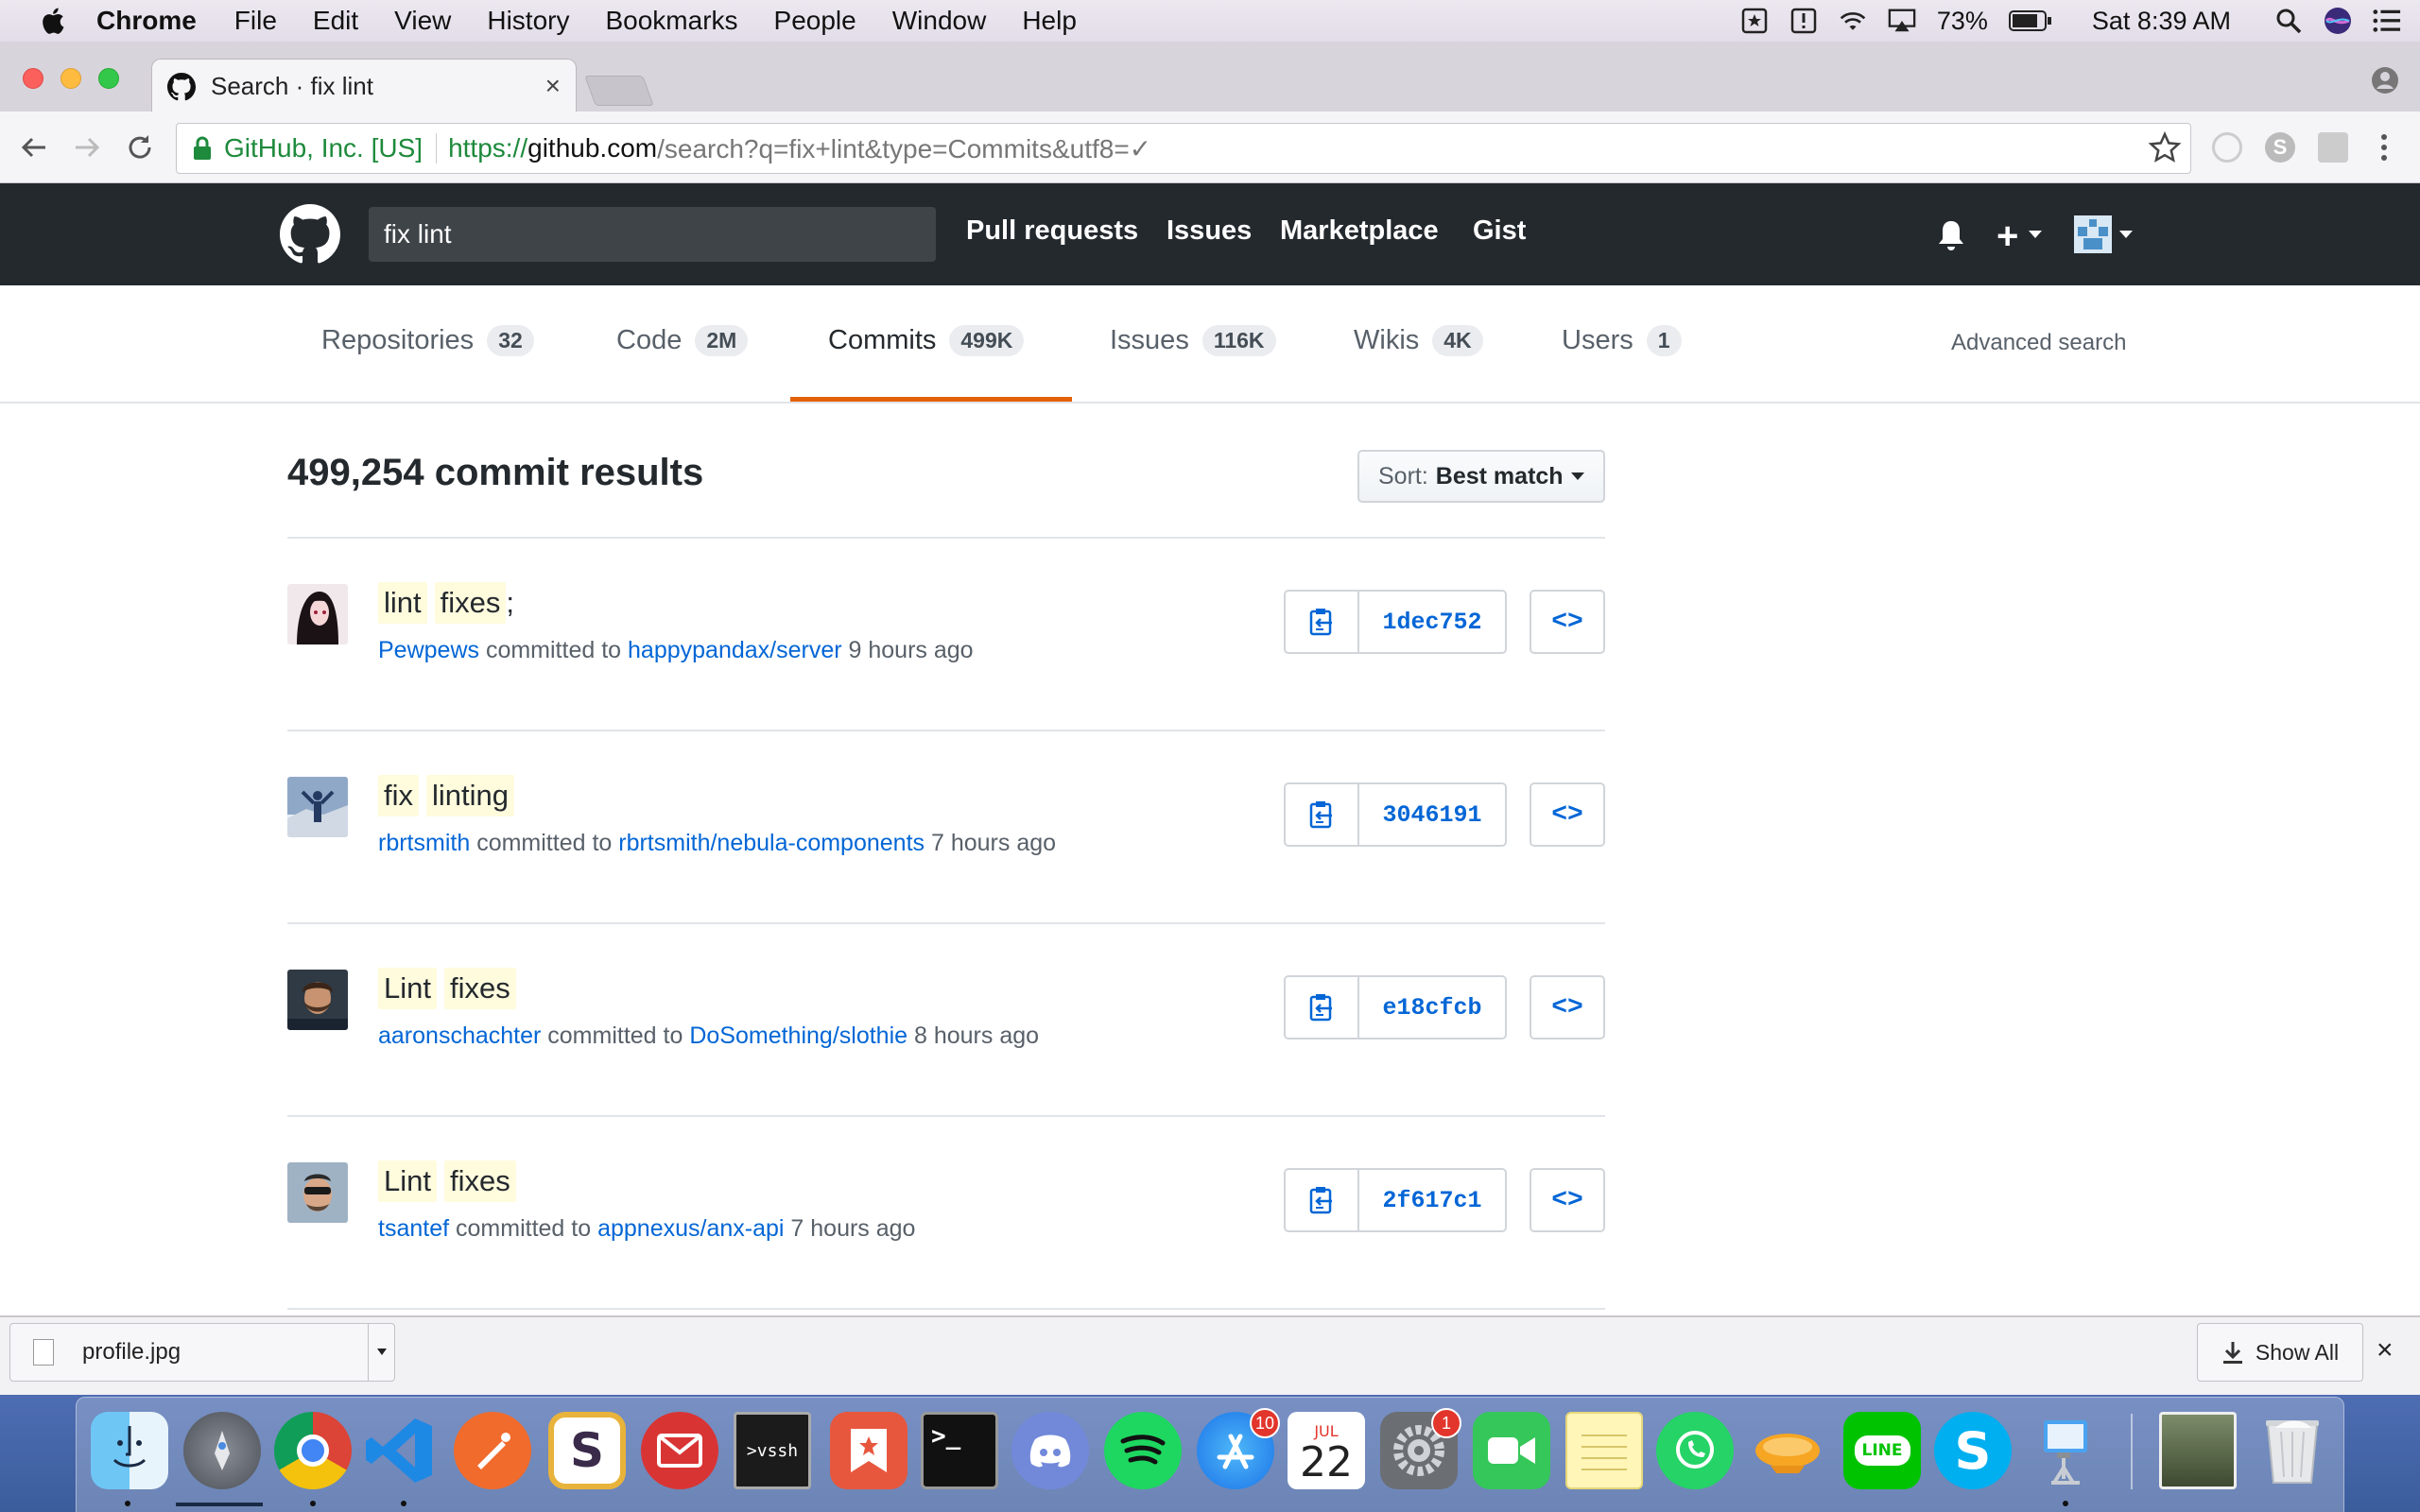 Image resolution: width=2420 pixels, height=1512 pixels. Describe the element at coordinates (2093, 234) in the screenshot. I see `user-avatar` at that location.